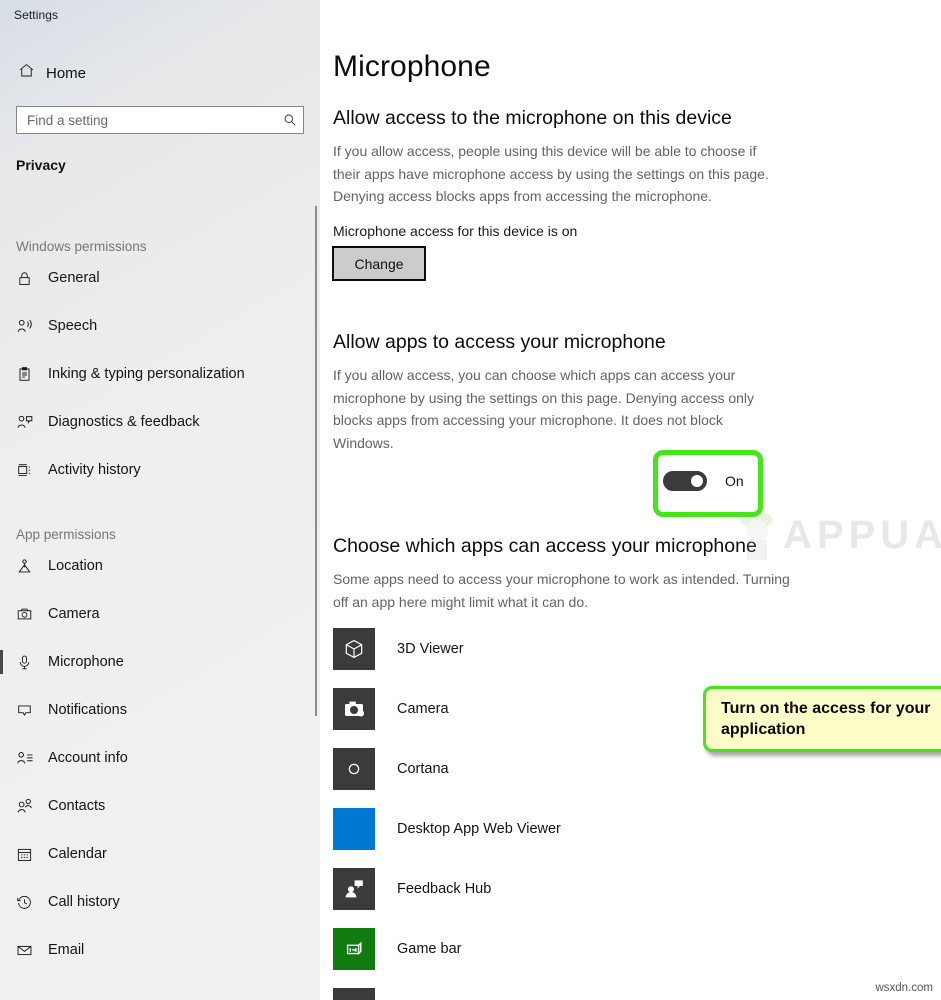 This screenshot has width=941, height=1000. Describe the element at coordinates (32, 662) in the screenshot. I see `microphone-icon` at that location.